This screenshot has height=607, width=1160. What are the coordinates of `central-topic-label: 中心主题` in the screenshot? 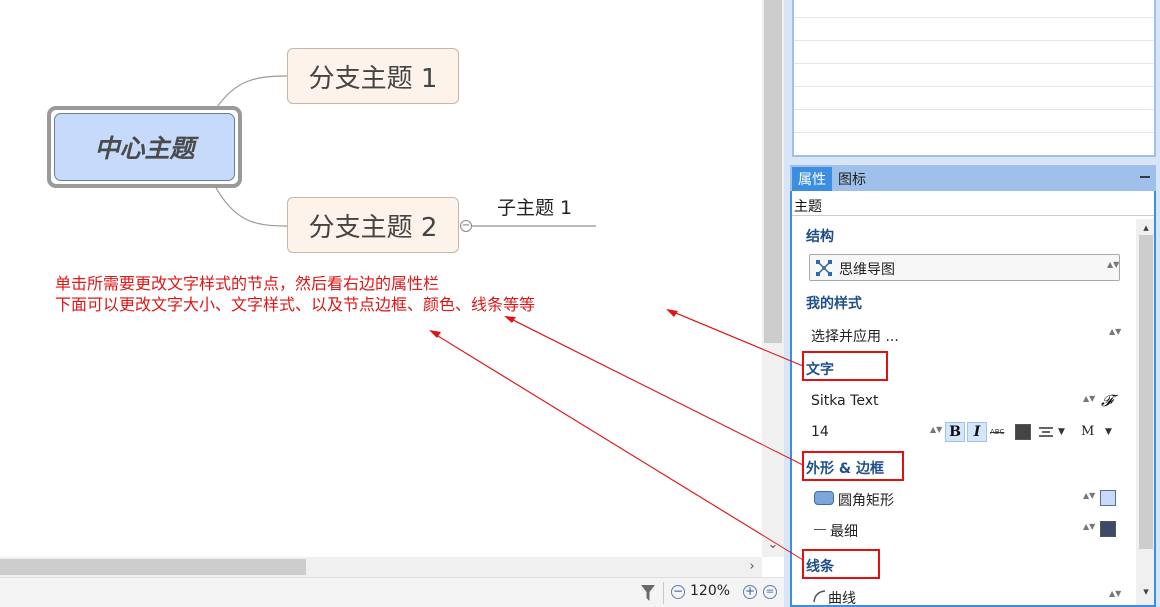 It's located at (144, 147).